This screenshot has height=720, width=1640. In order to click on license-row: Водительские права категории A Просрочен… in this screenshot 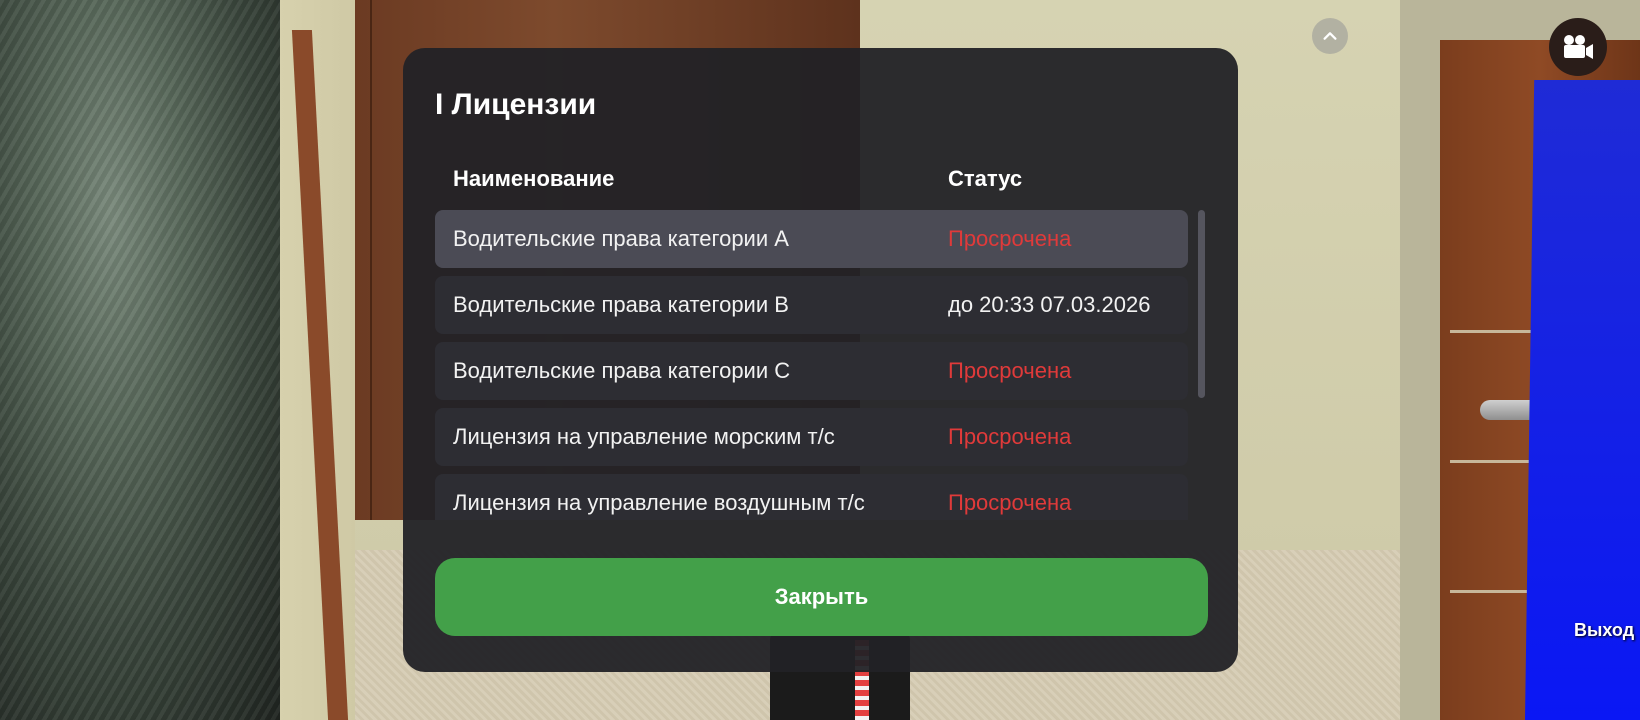, I will do `click(811, 239)`.